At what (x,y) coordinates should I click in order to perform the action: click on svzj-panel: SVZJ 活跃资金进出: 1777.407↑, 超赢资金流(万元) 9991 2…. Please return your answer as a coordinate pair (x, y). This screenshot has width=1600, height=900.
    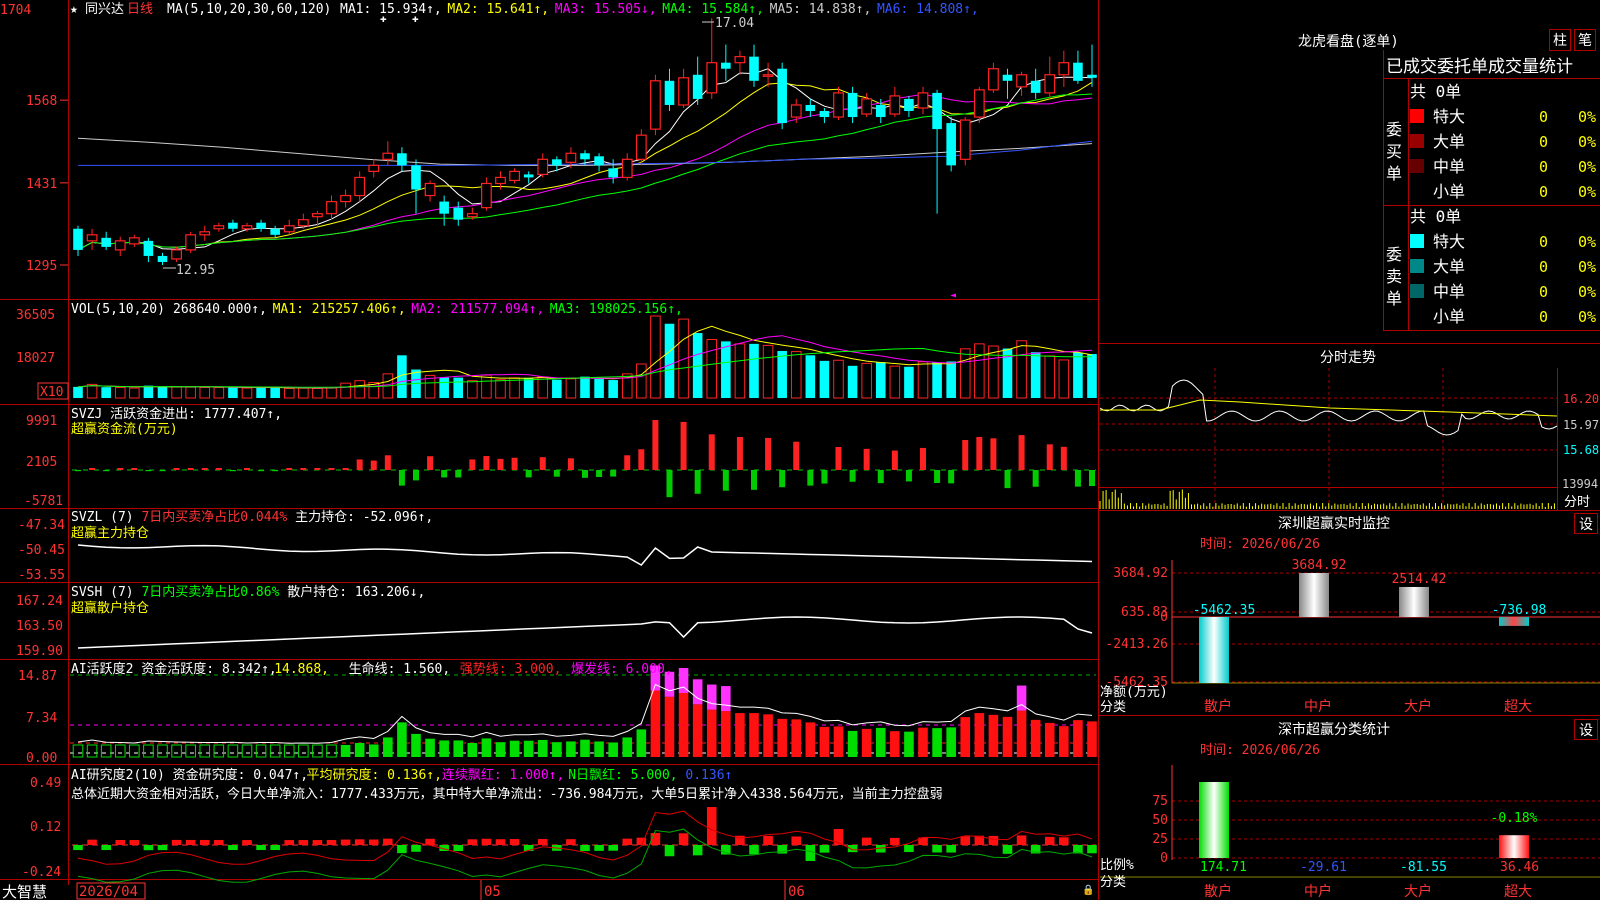
    Looking at the image, I should click on (560, 457).